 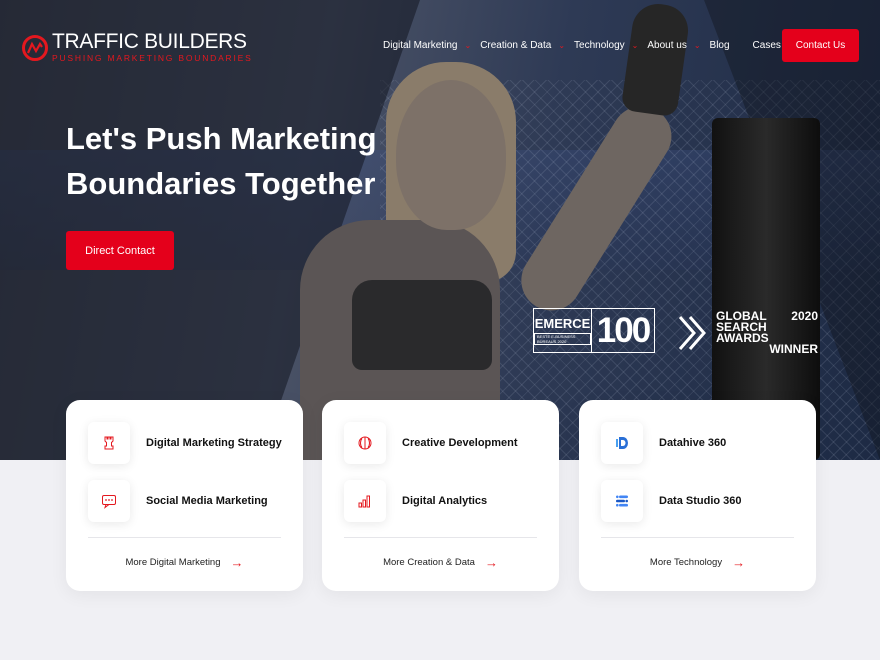 I want to click on more-link: More Creation & Data →, so click(x=440, y=562).